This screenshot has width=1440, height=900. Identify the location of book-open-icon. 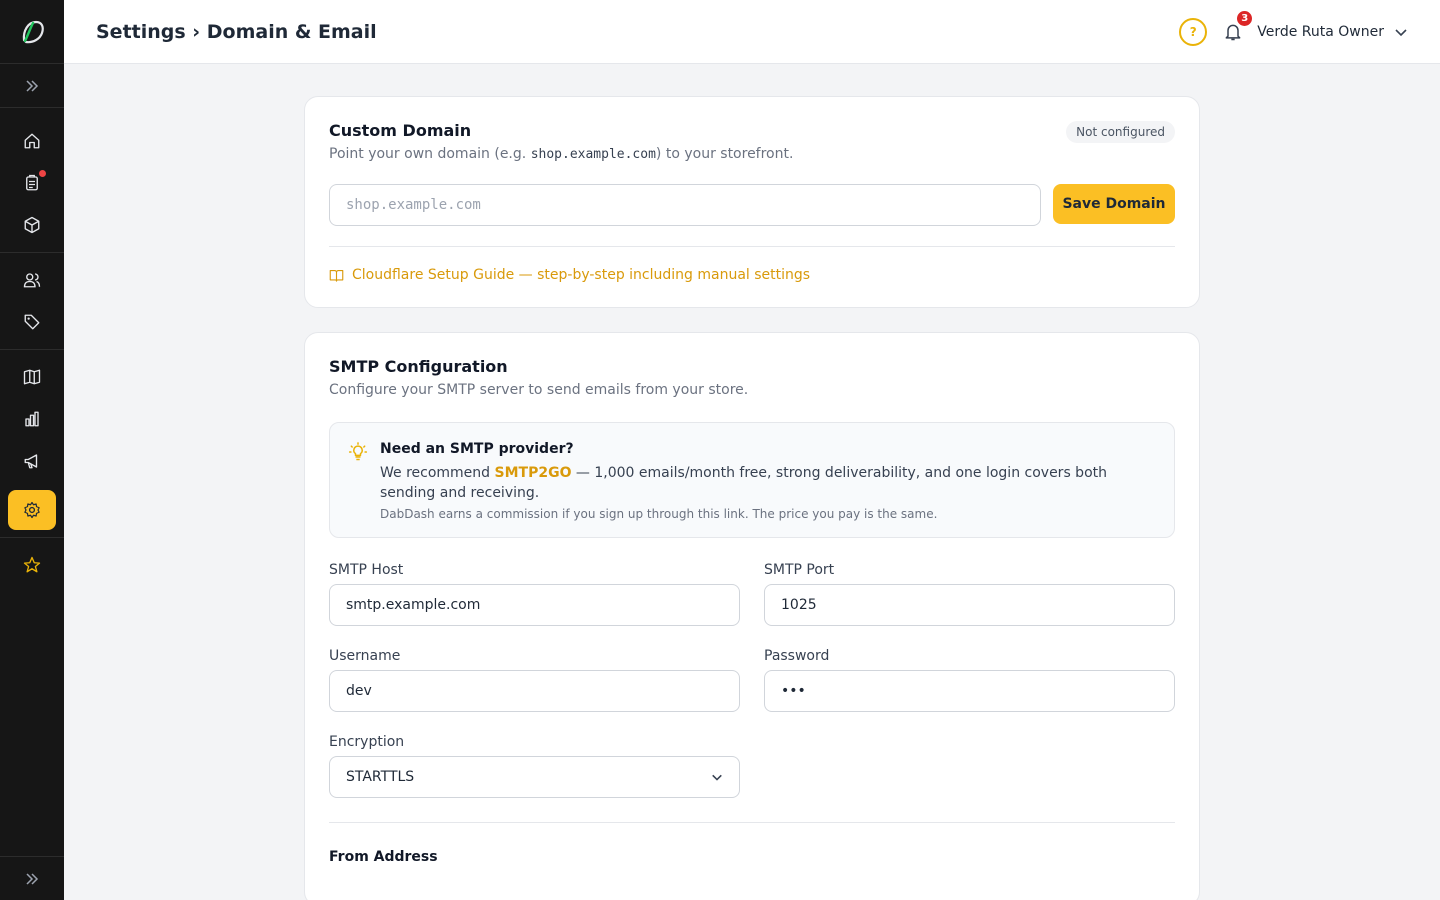
(336, 275).